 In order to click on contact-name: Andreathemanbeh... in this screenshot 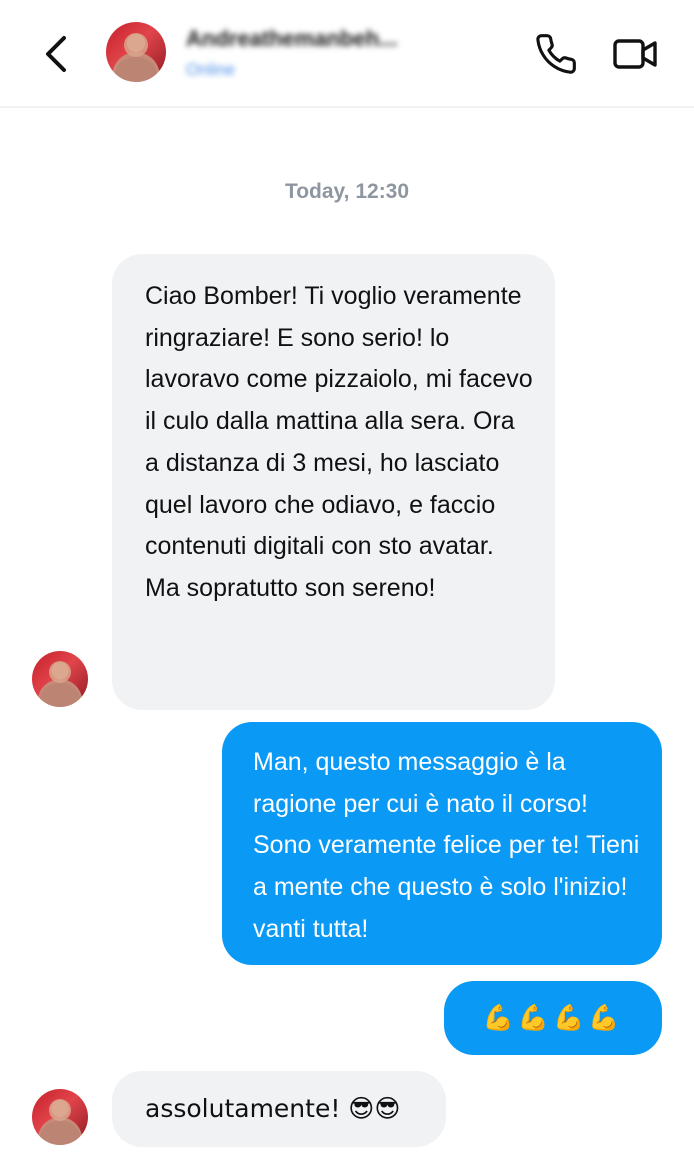, I will do `click(291, 39)`.